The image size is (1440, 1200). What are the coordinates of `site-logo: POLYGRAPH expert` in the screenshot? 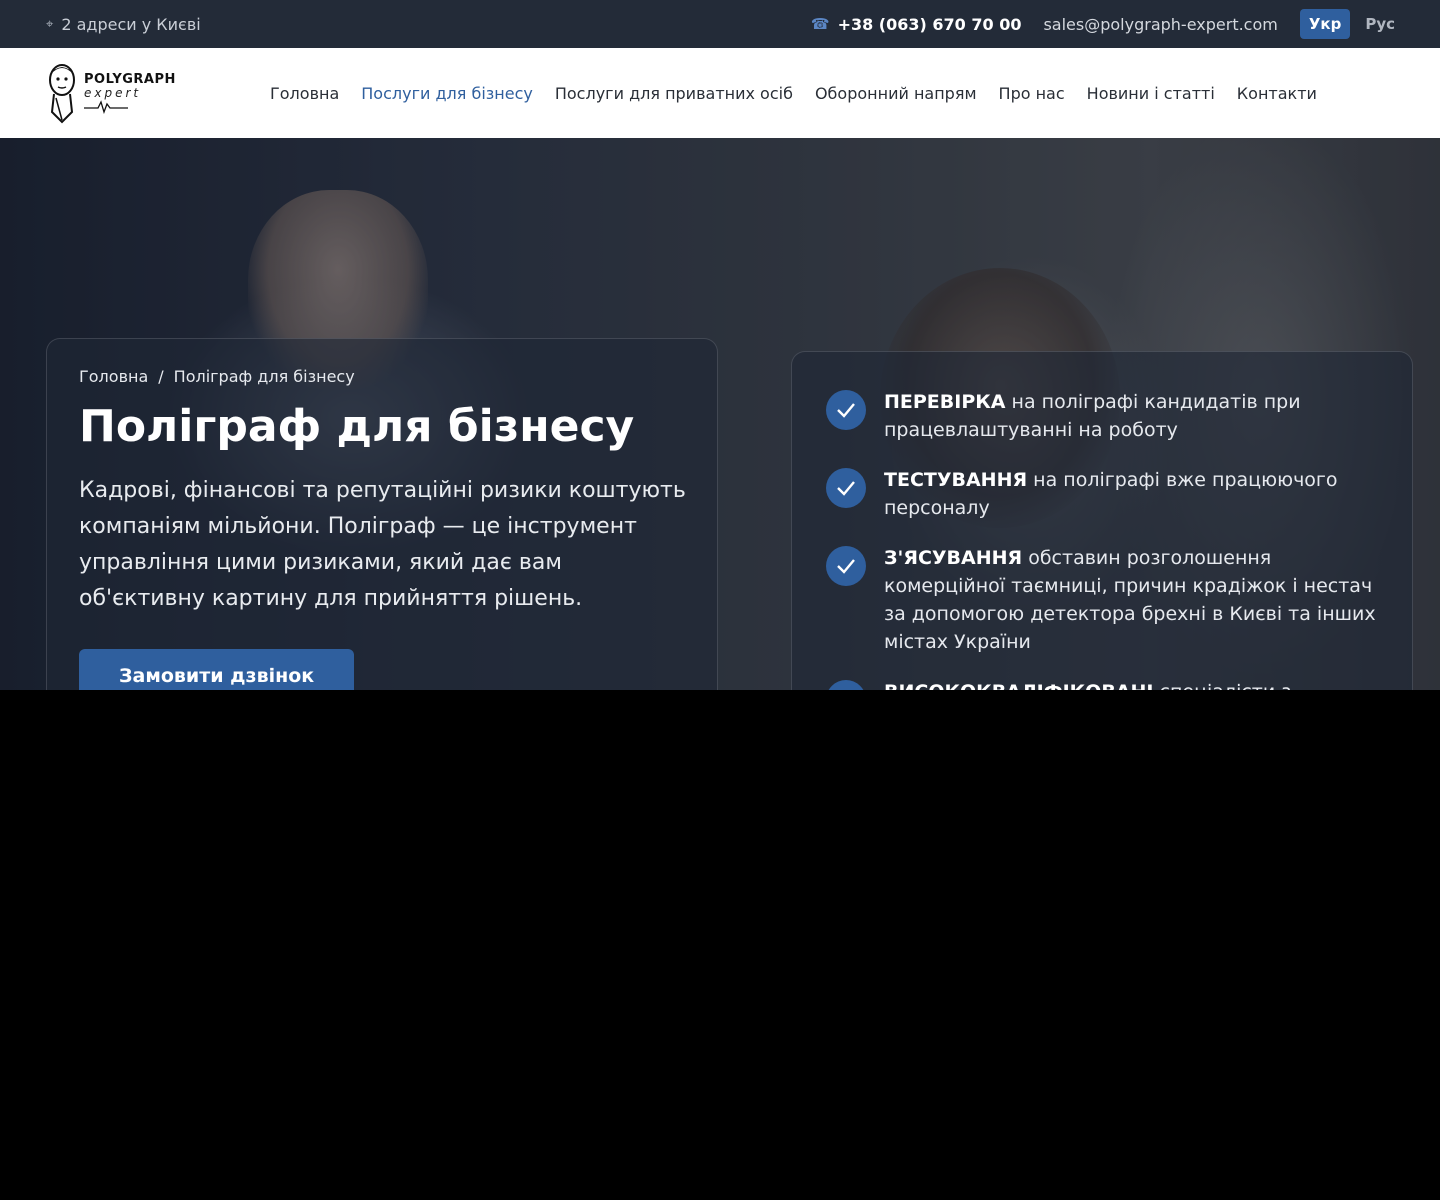 It's located at (158, 93).